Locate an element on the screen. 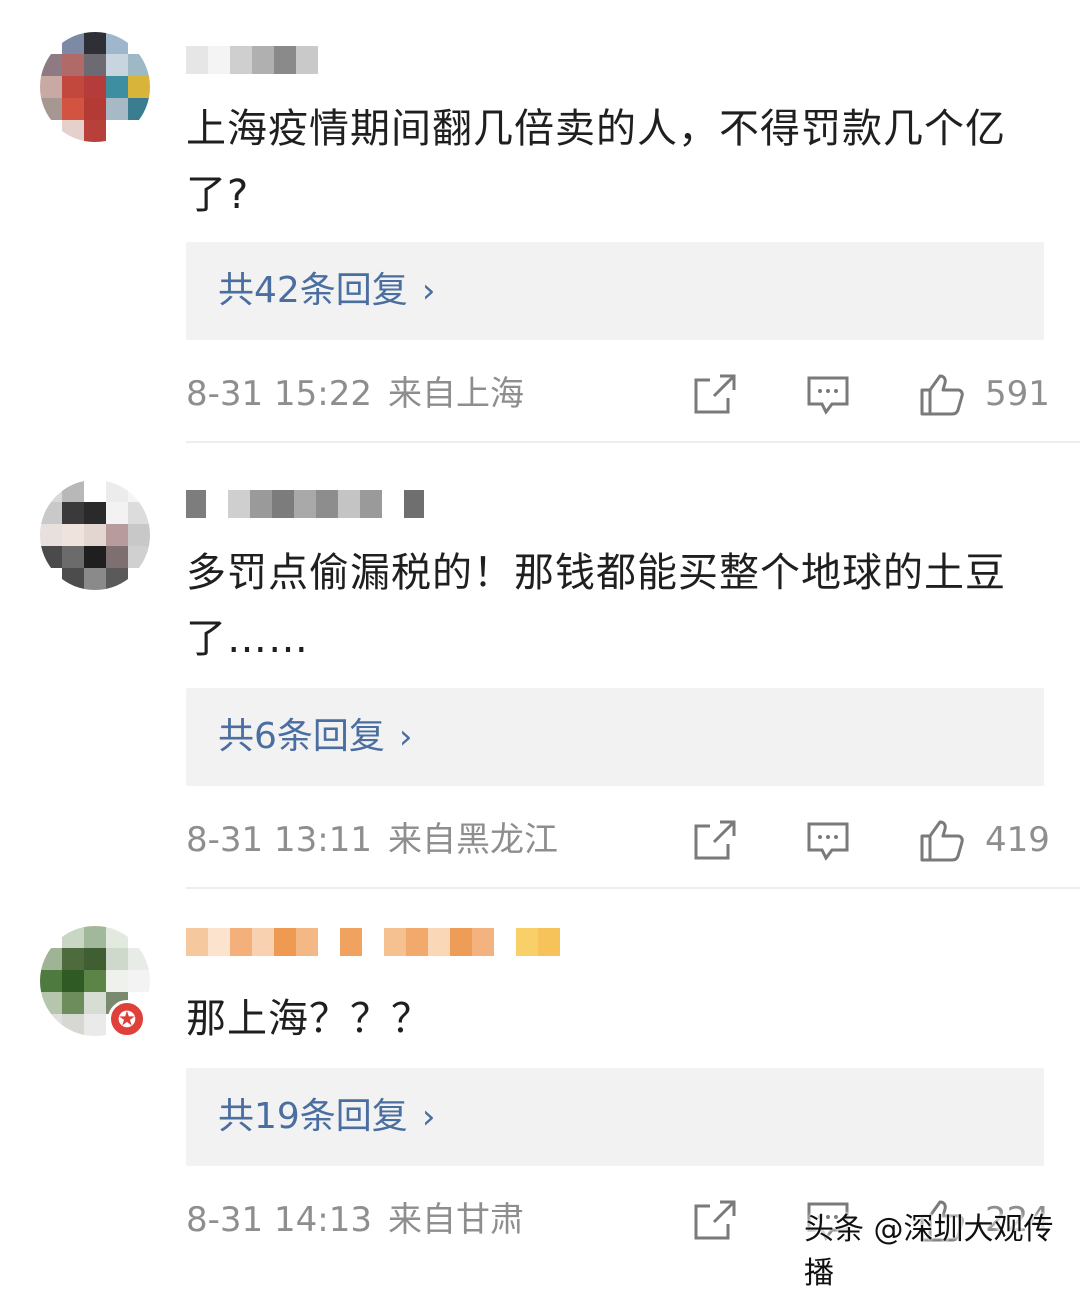 Image resolution: width=1080 pixels, height=1292 pixels. comment-meta: 8-31 13:11 来自黑龙江 is located at coordinates (372, 840).